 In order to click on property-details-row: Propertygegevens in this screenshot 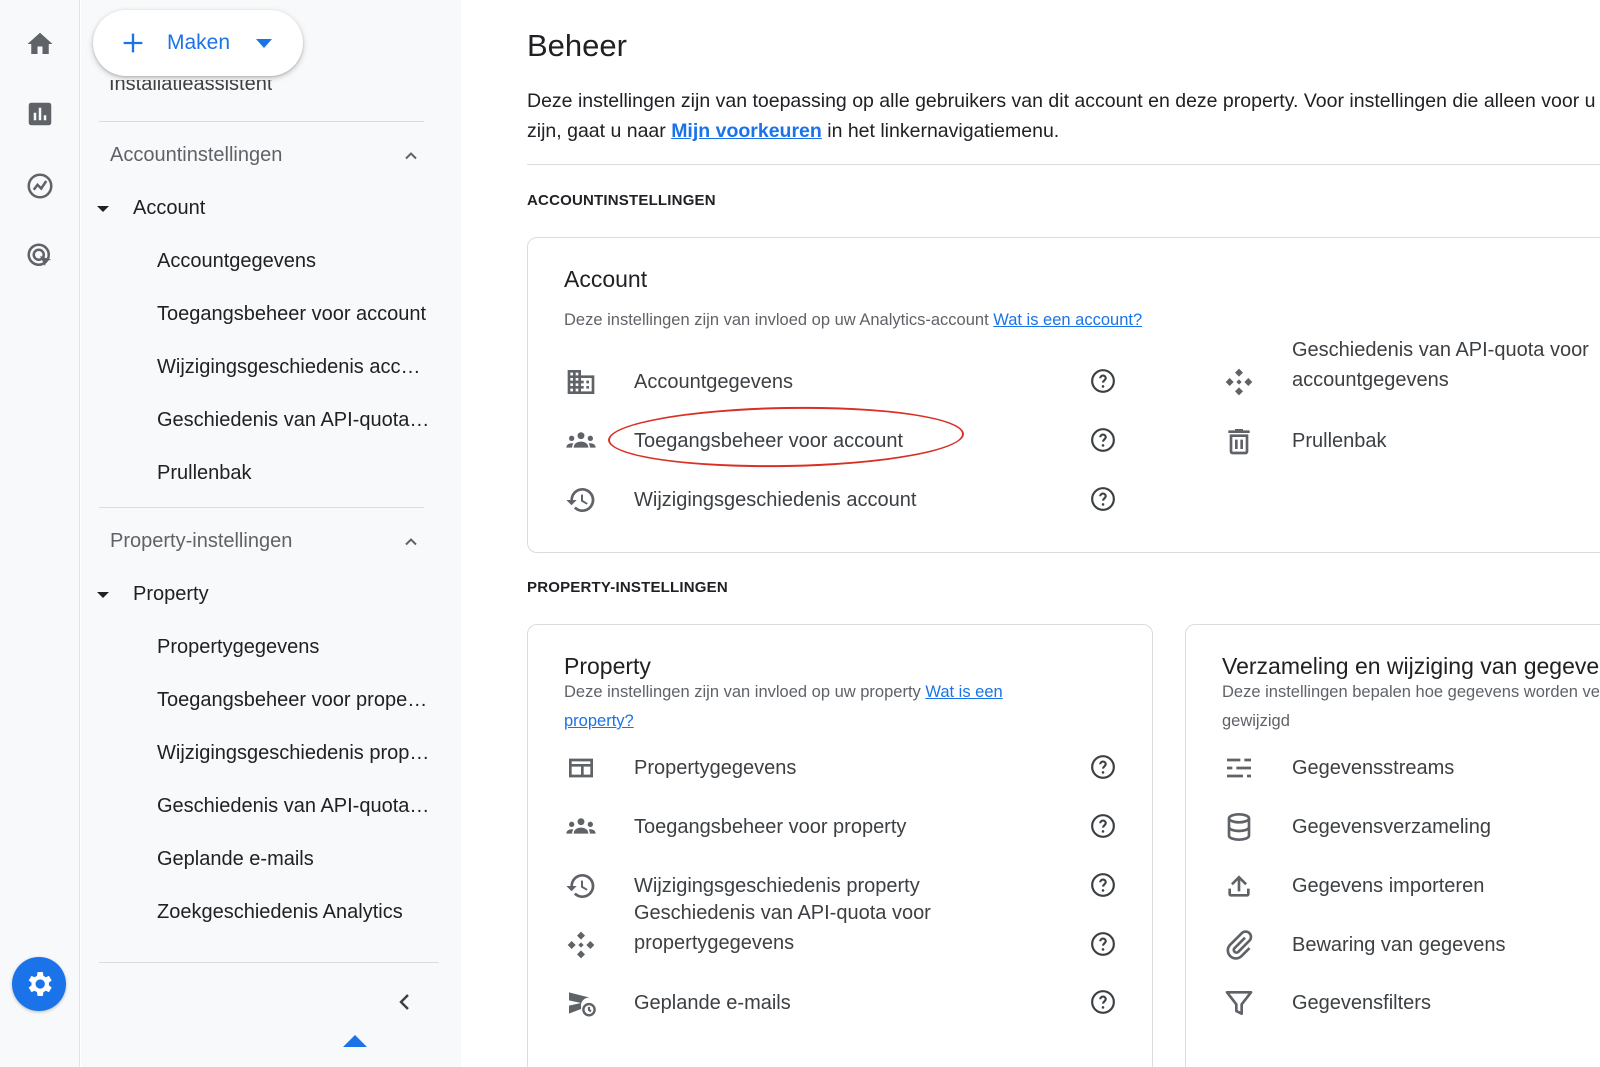, I will do `click(680, 768)`.